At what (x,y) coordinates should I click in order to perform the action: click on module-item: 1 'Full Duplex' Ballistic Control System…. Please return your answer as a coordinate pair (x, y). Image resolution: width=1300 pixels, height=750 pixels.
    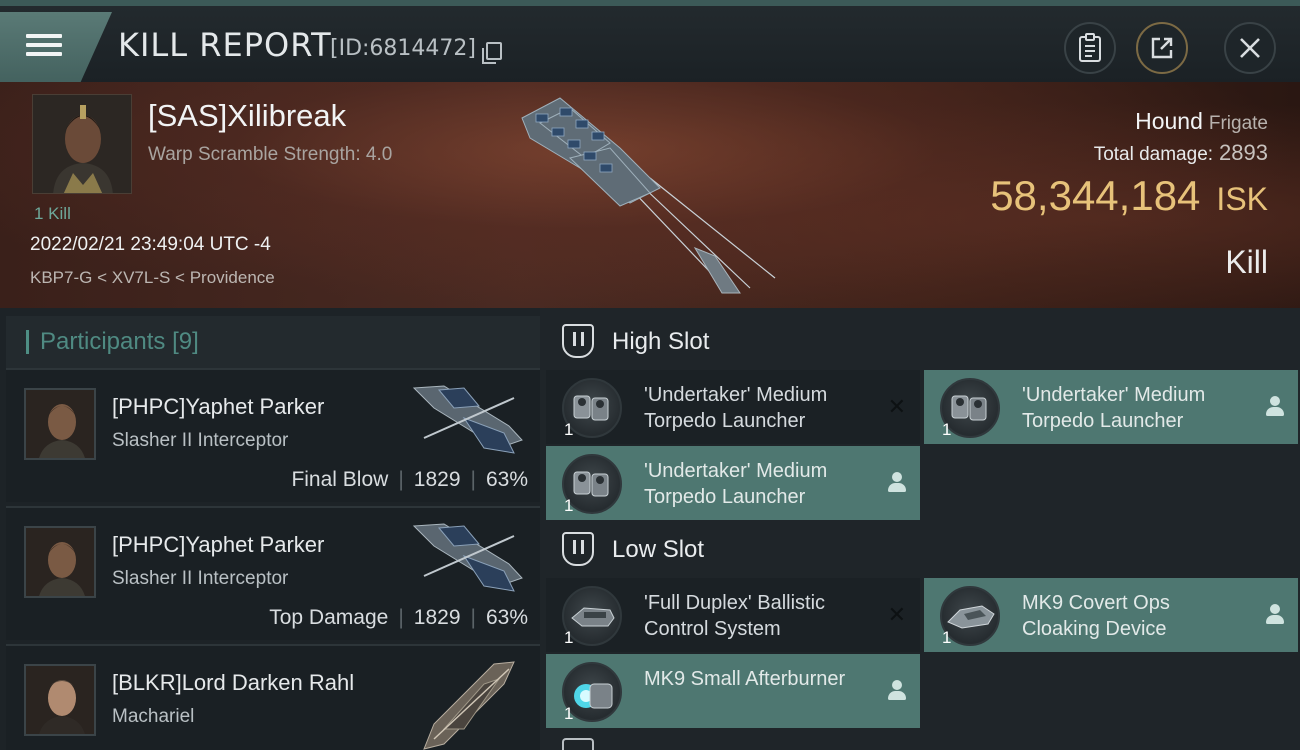
    Looking at the image, I should click on (733, 615).